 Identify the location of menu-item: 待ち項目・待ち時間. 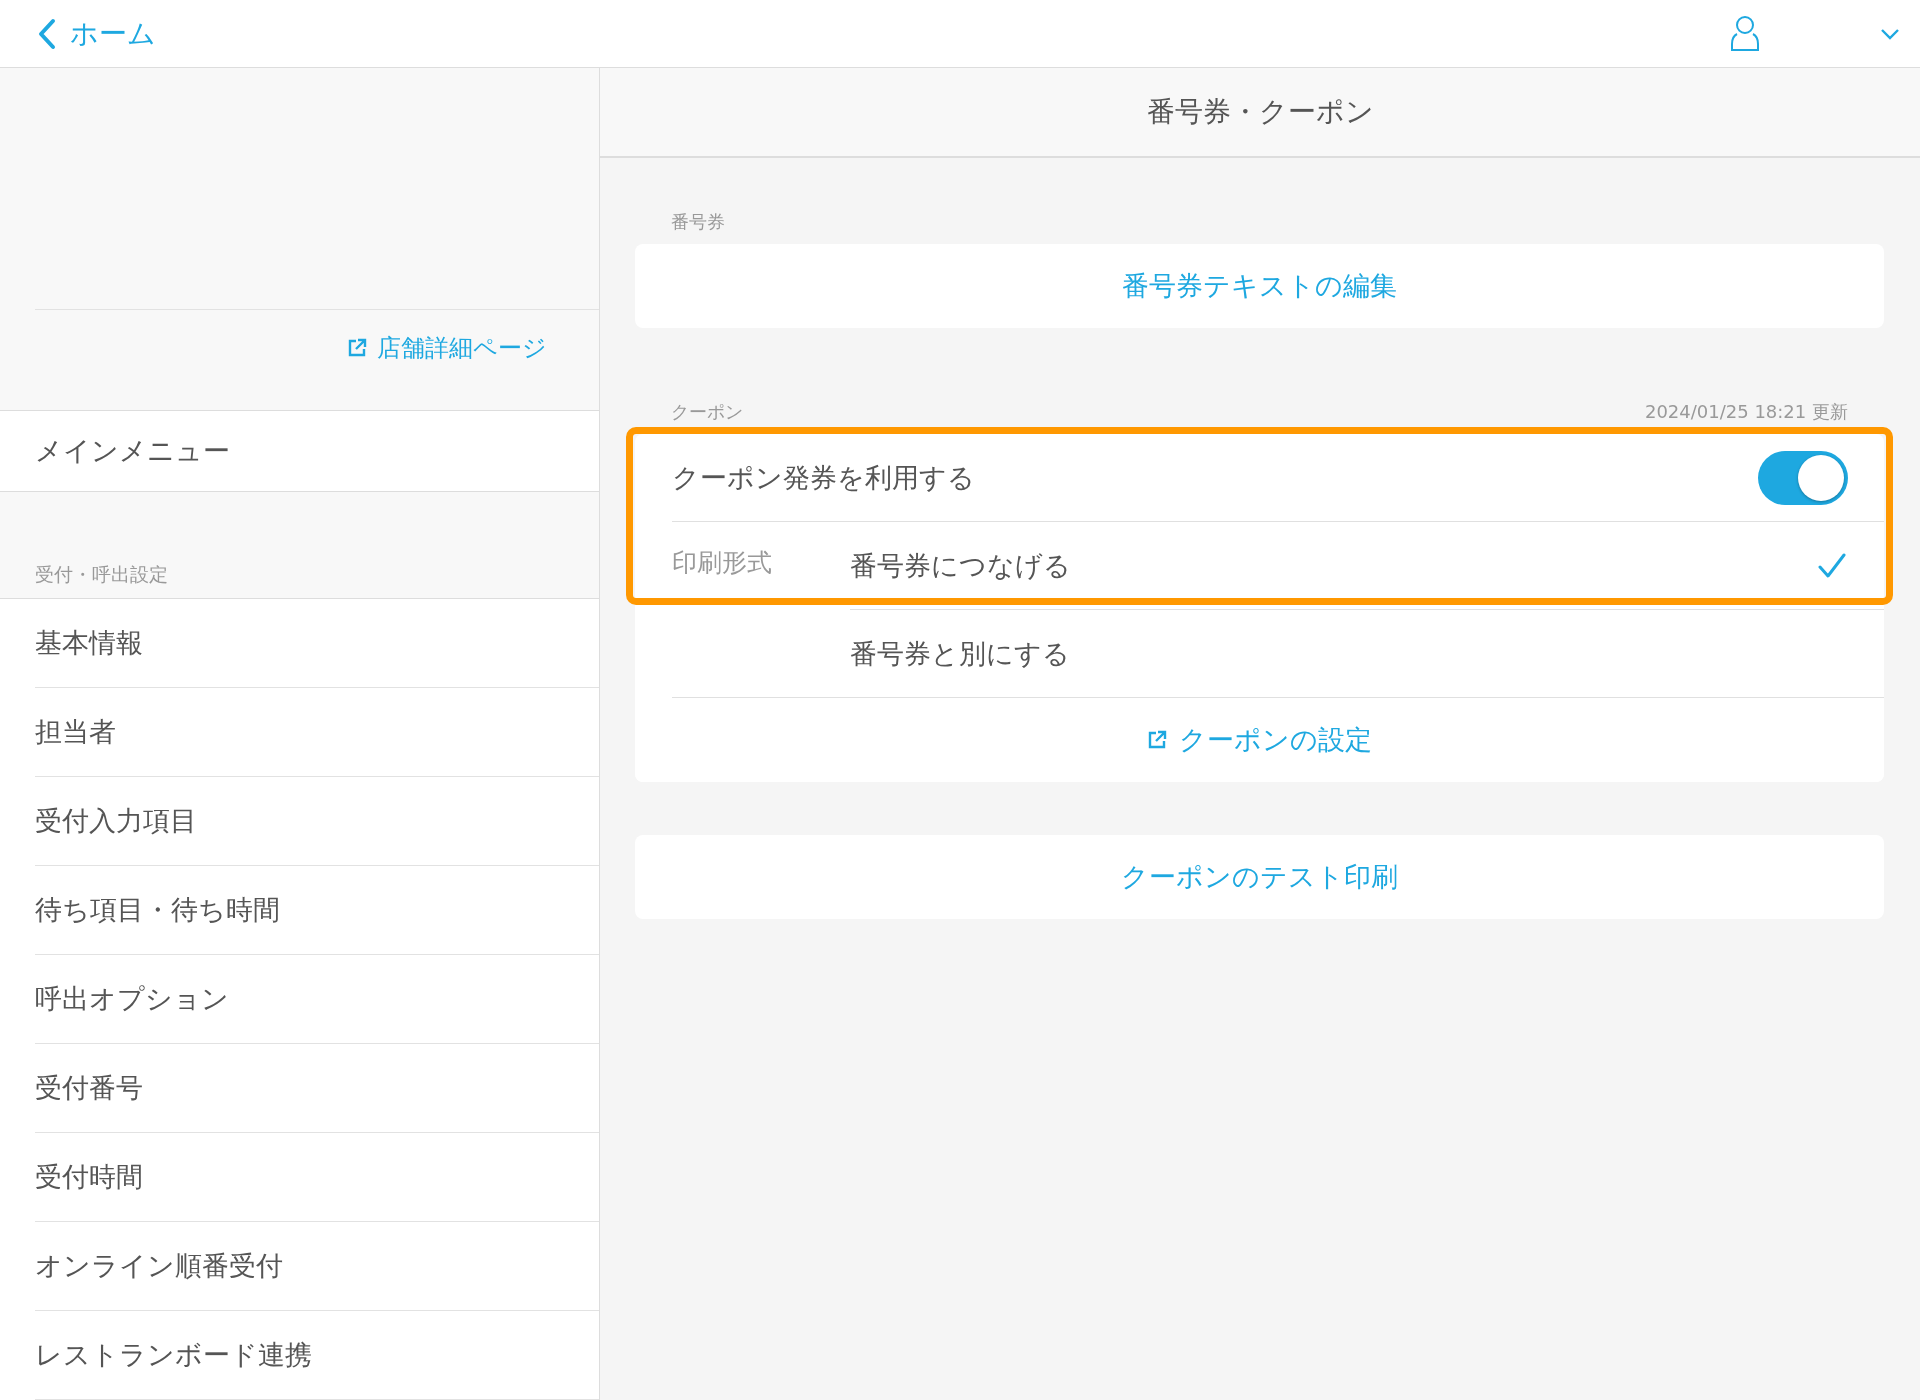
(317, 910).